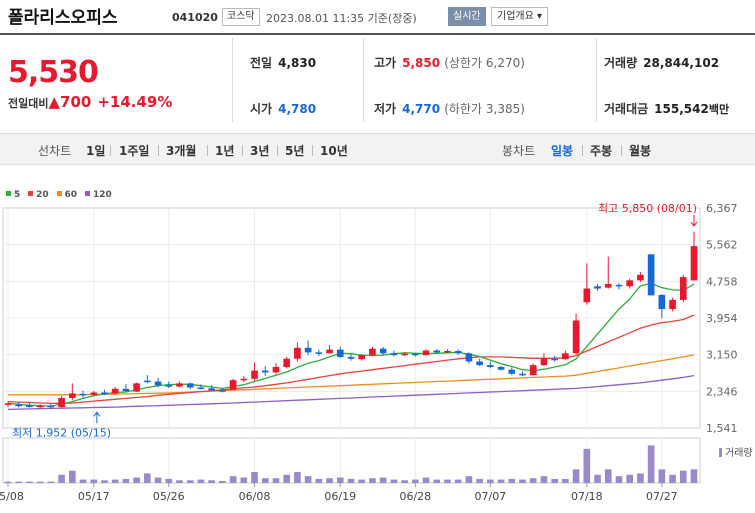 The width and height of the screenshot is (755, 513). I want to click on min-annotation: 최저 1,952 (05/15), so click(61, 432).